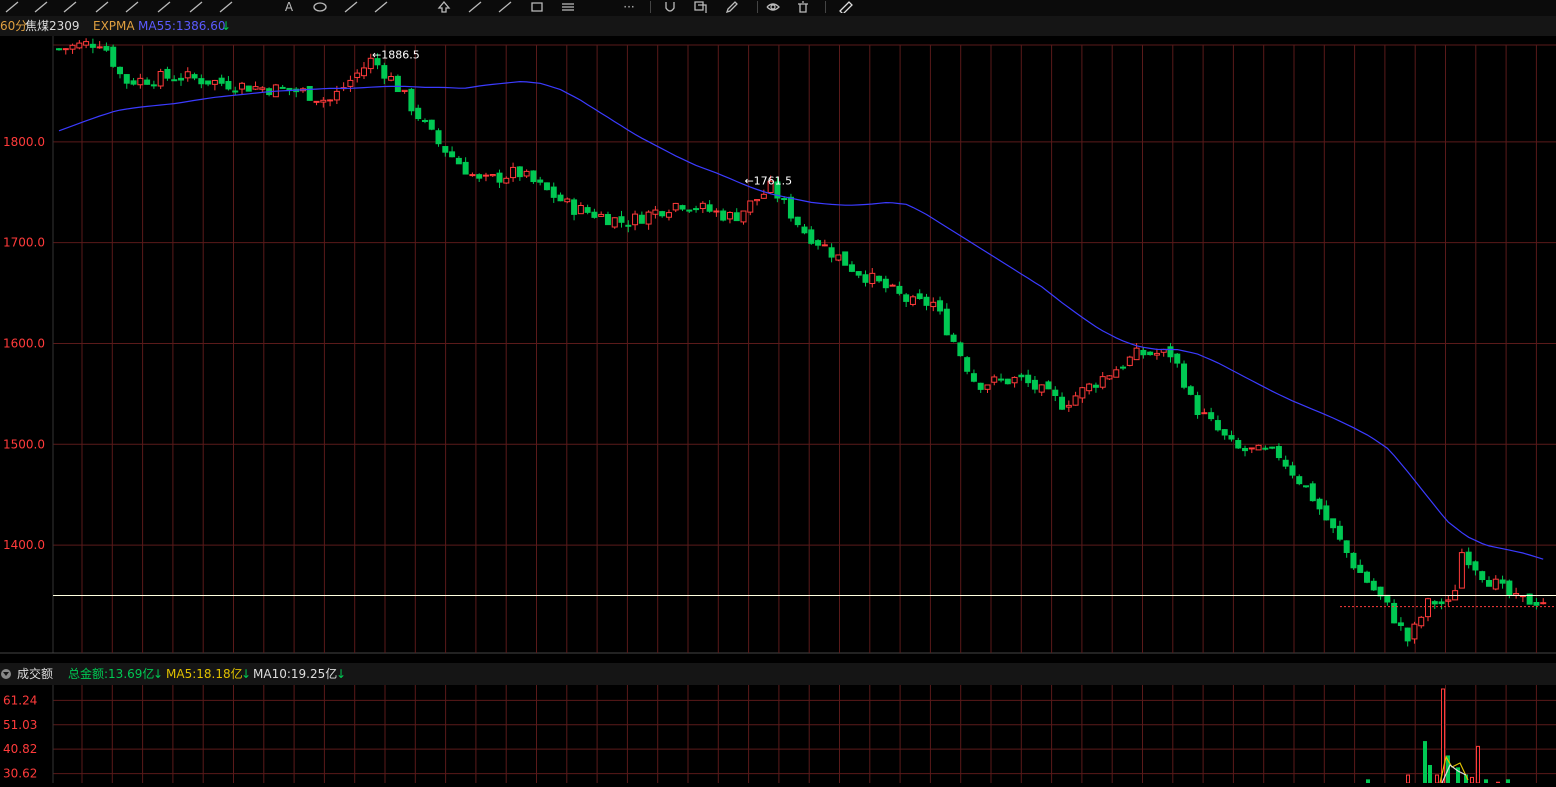 This screenshot has height=787, width=1556. What do you see at coordinates (226, 7) in the screenshot?
I see `measure-icon` at bounding box center [226, 7].